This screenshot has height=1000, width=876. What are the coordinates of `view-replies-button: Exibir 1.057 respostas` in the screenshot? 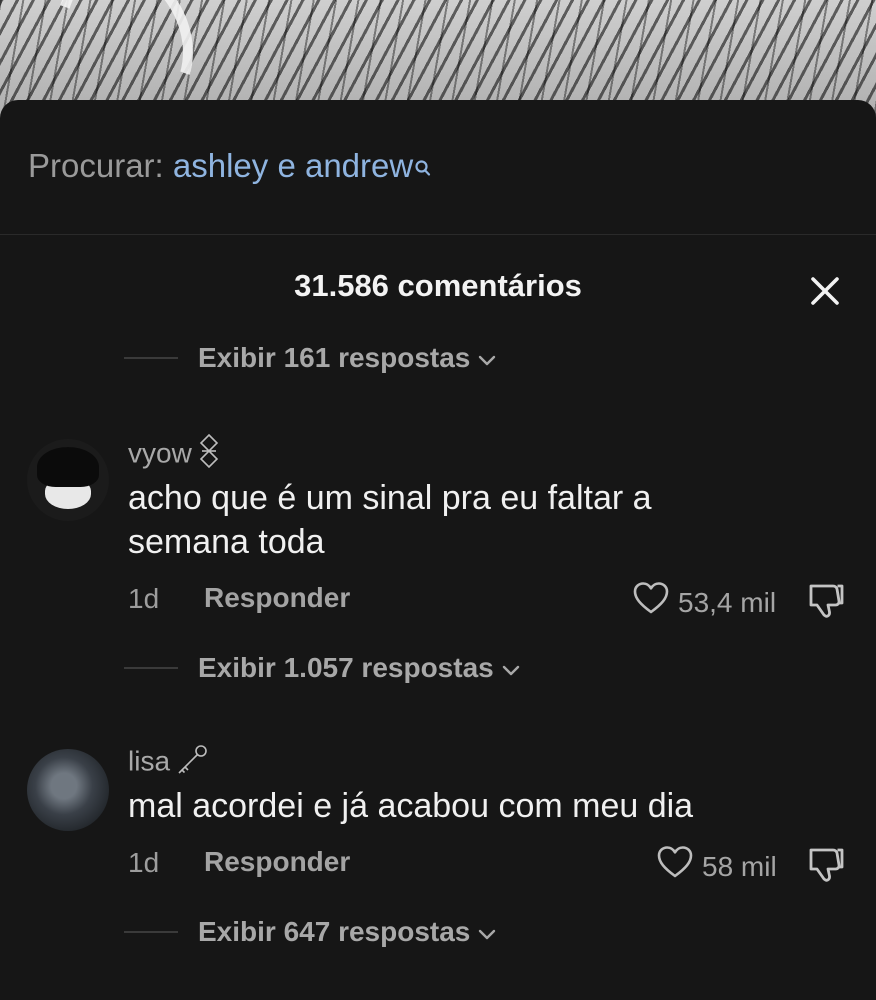 It's located at (322, 668).